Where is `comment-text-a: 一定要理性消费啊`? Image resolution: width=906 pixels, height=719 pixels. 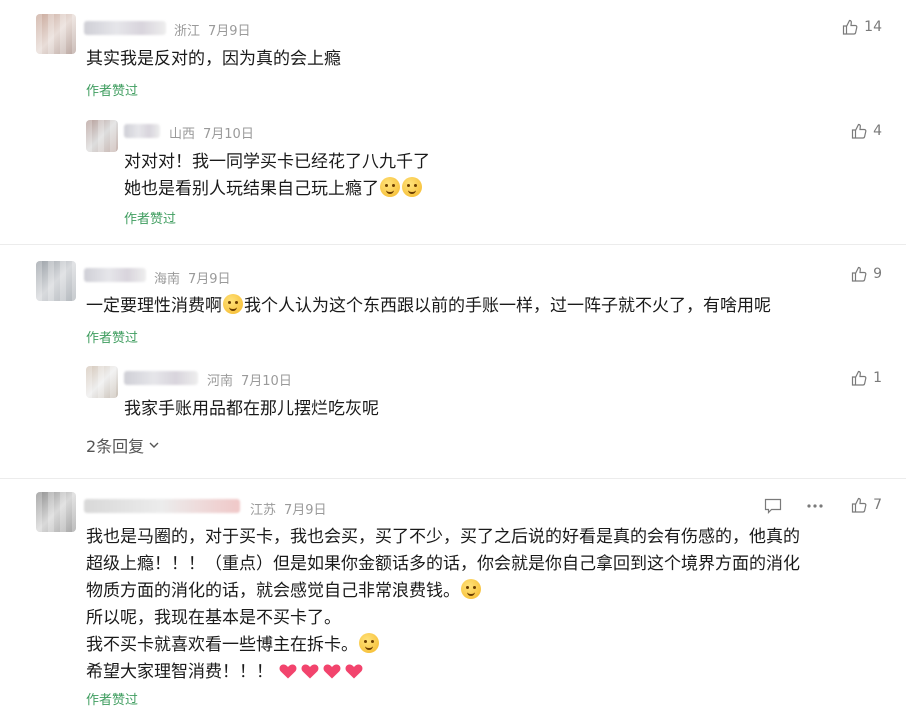
comment-text-a: 一定要理性消费啊 is located at coordinates (154, 306).